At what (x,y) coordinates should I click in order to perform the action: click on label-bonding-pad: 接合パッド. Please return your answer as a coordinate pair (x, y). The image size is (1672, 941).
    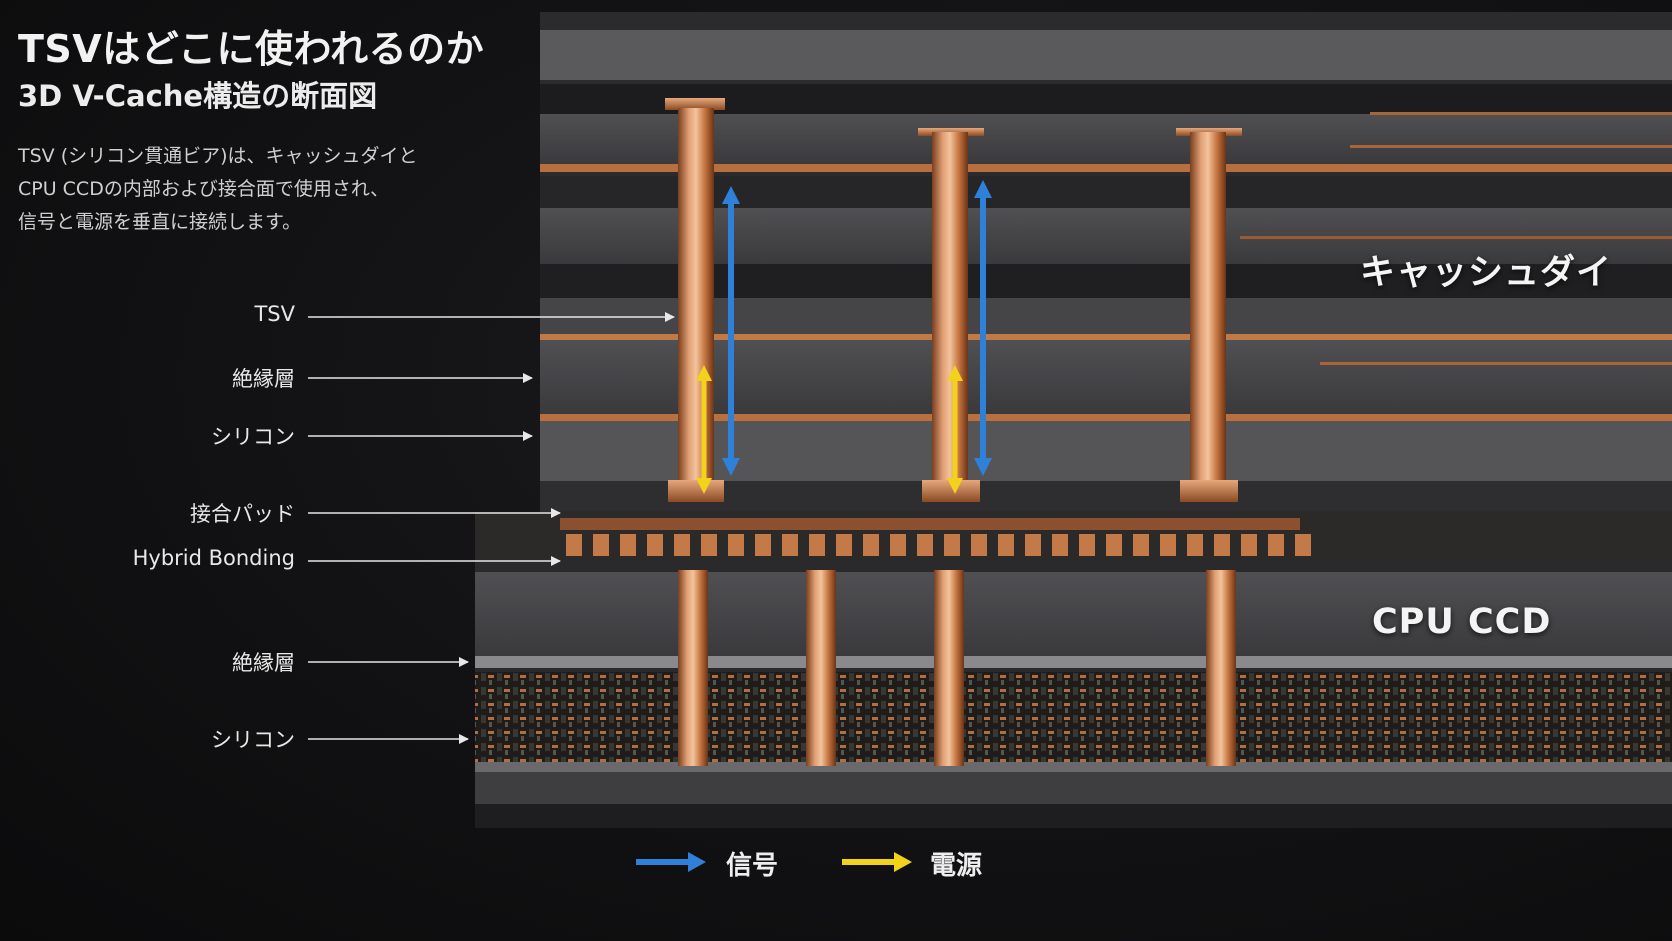
    Looking at the image, I should click on (242, 514).